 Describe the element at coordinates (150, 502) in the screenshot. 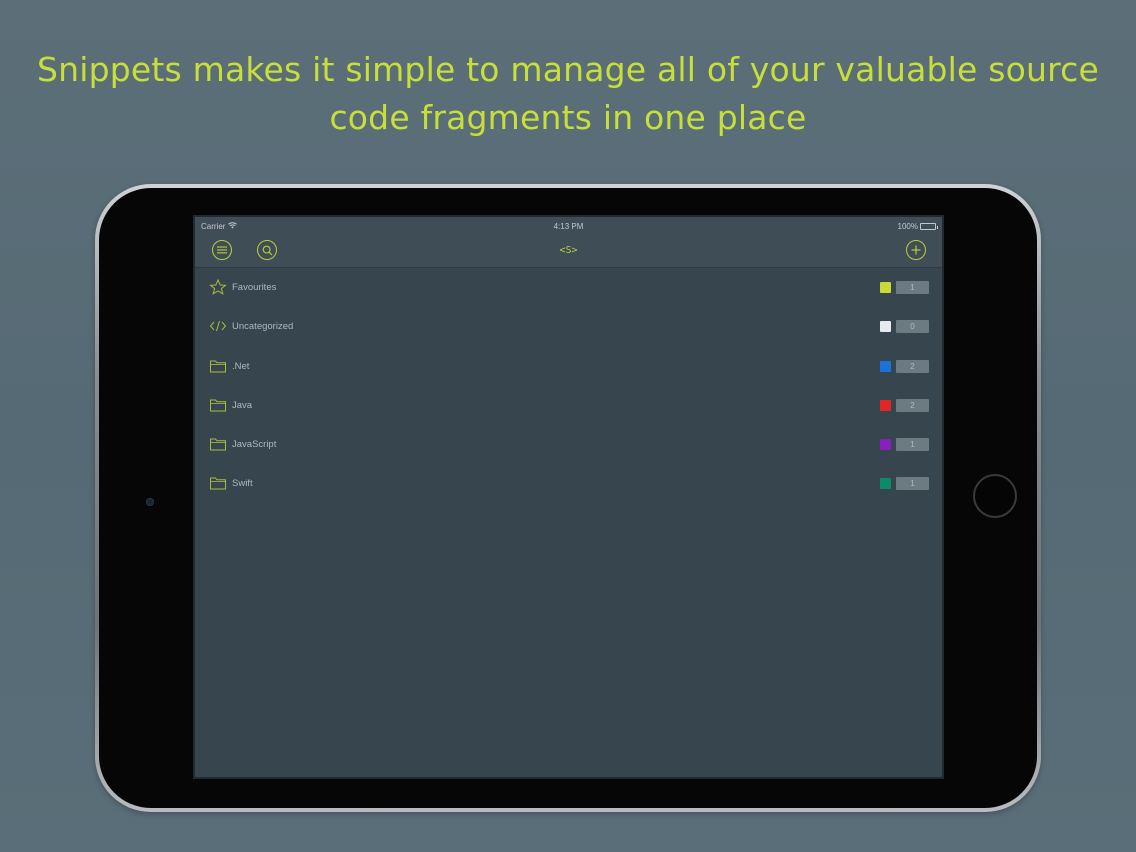

I see `camera` at that location.